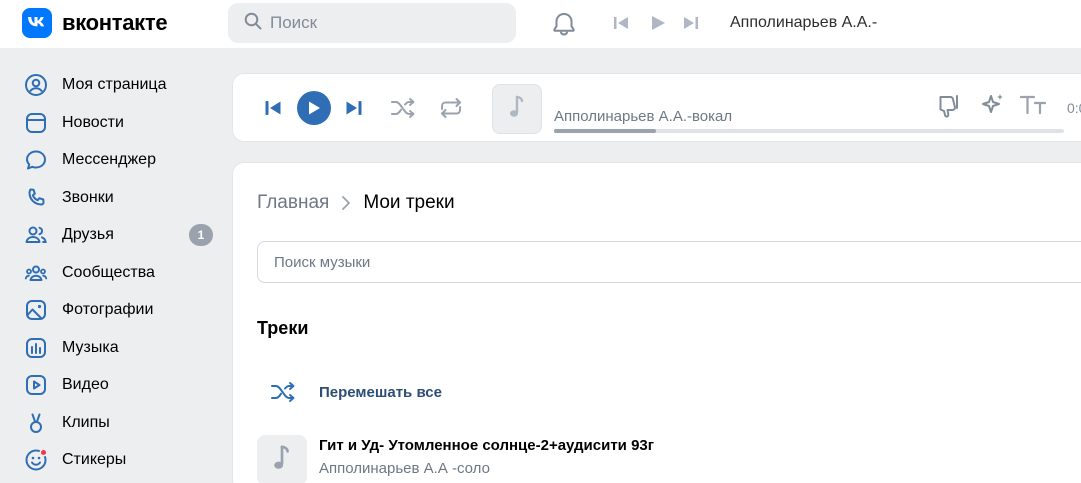 The width and height of the screenshot is (1081, 483). Describe the element at coordinates (1034, 105) in the screenshot. I see `lyrics-text-icon` at that location.